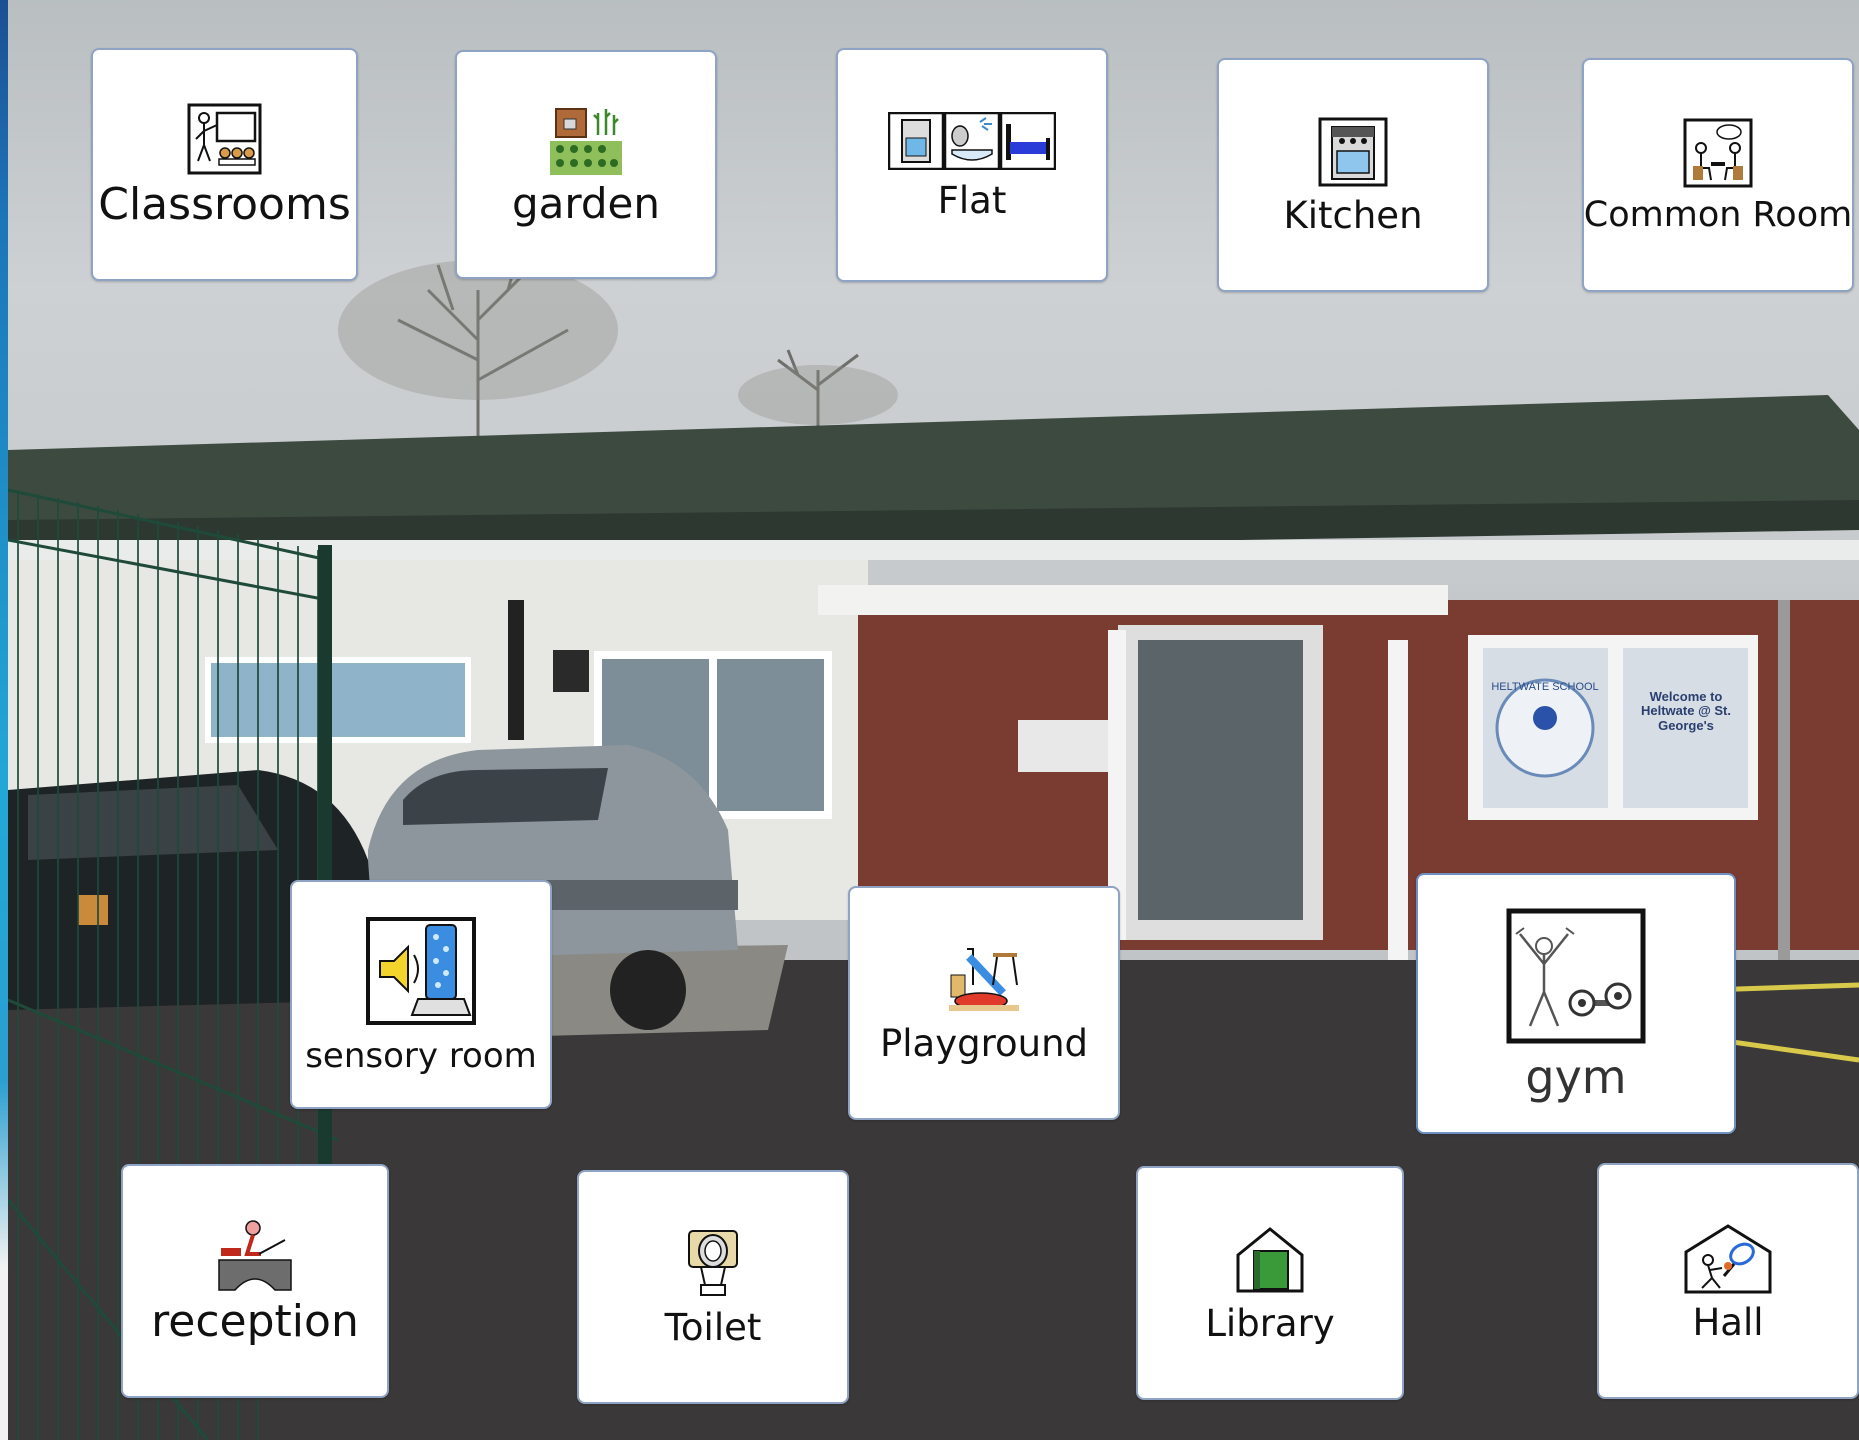 Image resolution: width=1859 pixels, height=1440 pixels. I want to click on toilet-label: Toilet, so click(713, 1327).